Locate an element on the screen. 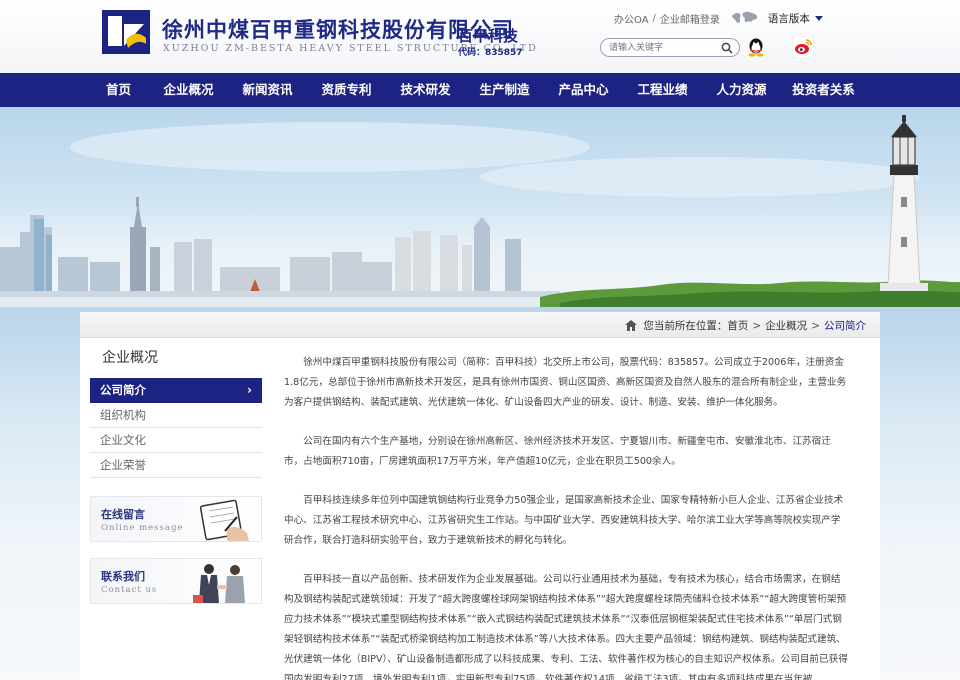 The height and width of the screenshot is (680, 960). company-logo-icon is located at coordinates (126, 32).